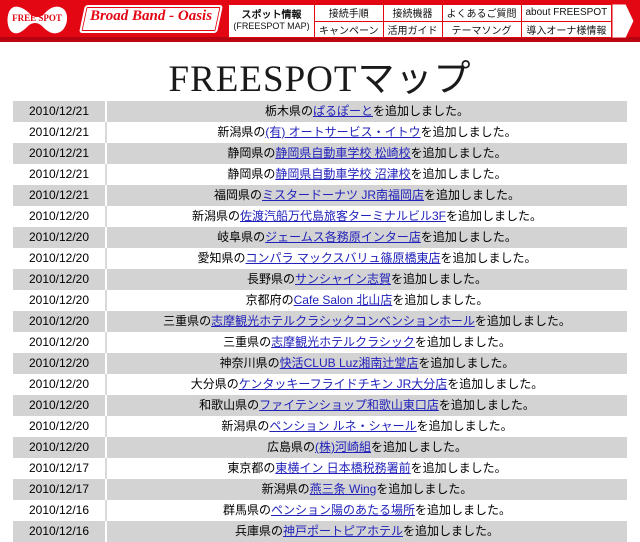 This screenshot has height=542, width=640. I want to click on spot-link: コンパラ マックスバリュ篠原橋東店, so click(343, 258).